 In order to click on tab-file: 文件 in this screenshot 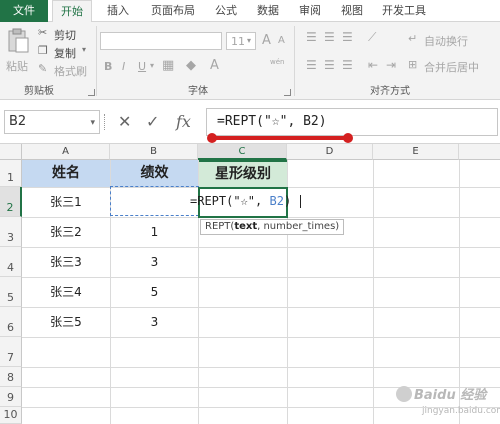, I will do `click(24, 11)`.